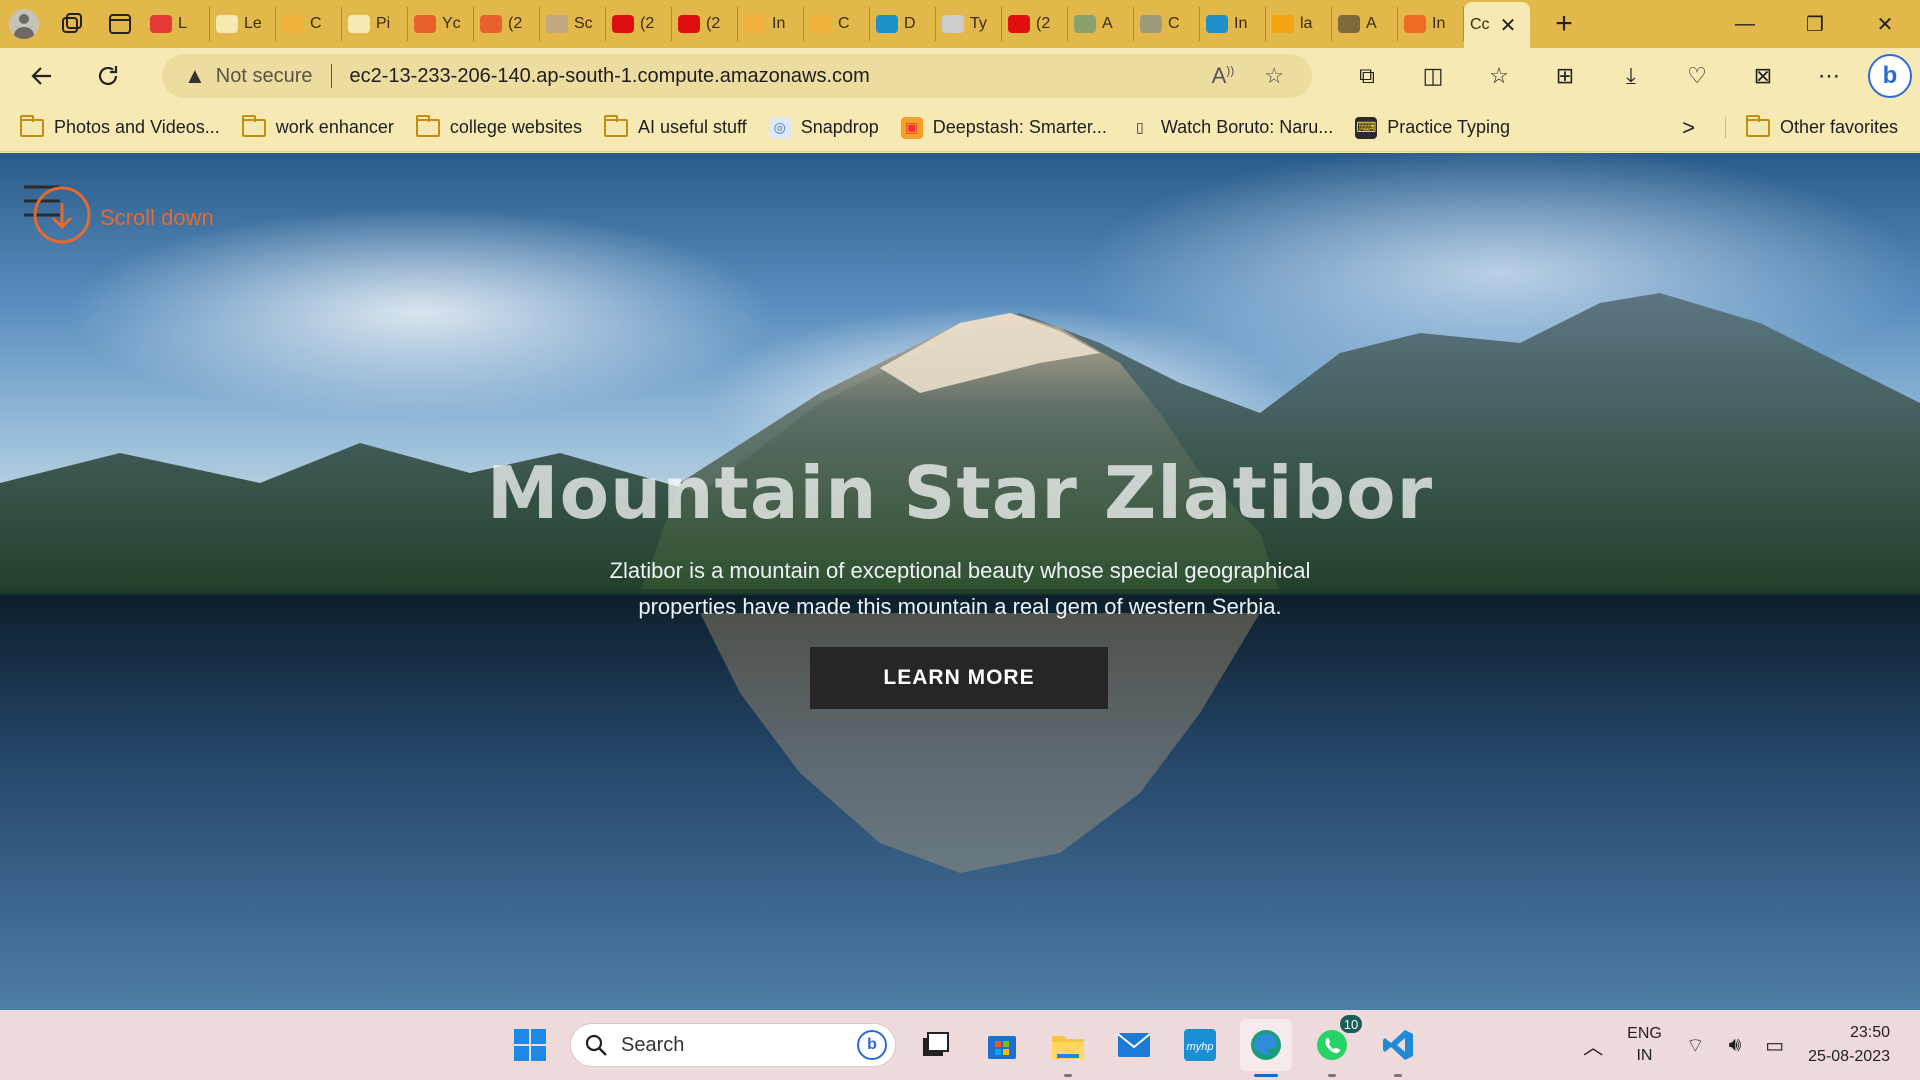 This screenshot has height=1080, width=1920. What do you see at coordinates (1774, 1045) in the screenshot?
I see `battery-icon: ▭` at bounding box center [1774, 1045].